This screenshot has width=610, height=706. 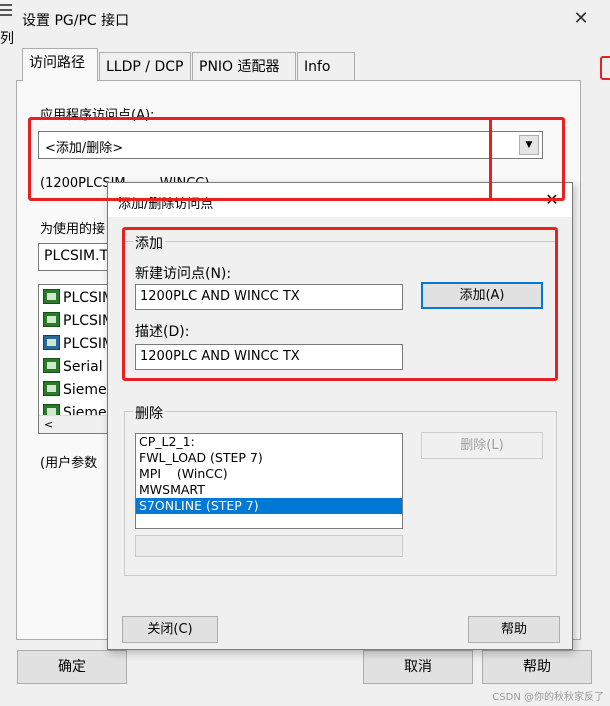 I want to click on interface-label: 为使用的接, so click(x=73, y=229).